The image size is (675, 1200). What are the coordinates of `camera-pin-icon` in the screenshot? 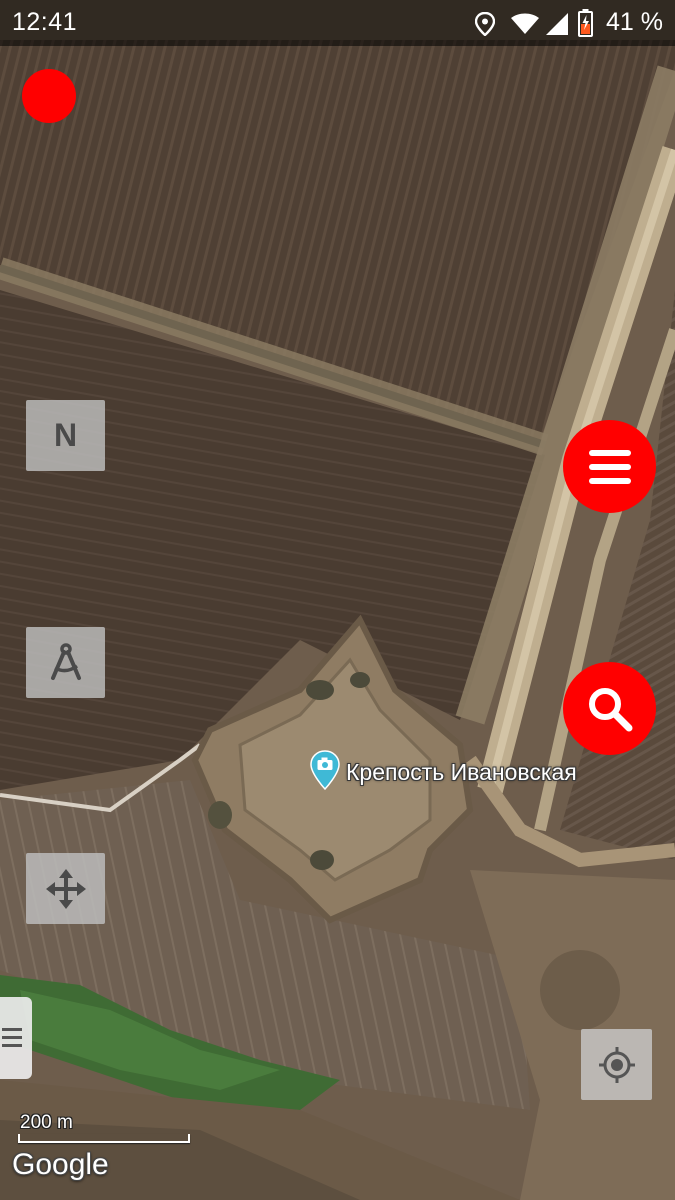 It's located at (325, 770).